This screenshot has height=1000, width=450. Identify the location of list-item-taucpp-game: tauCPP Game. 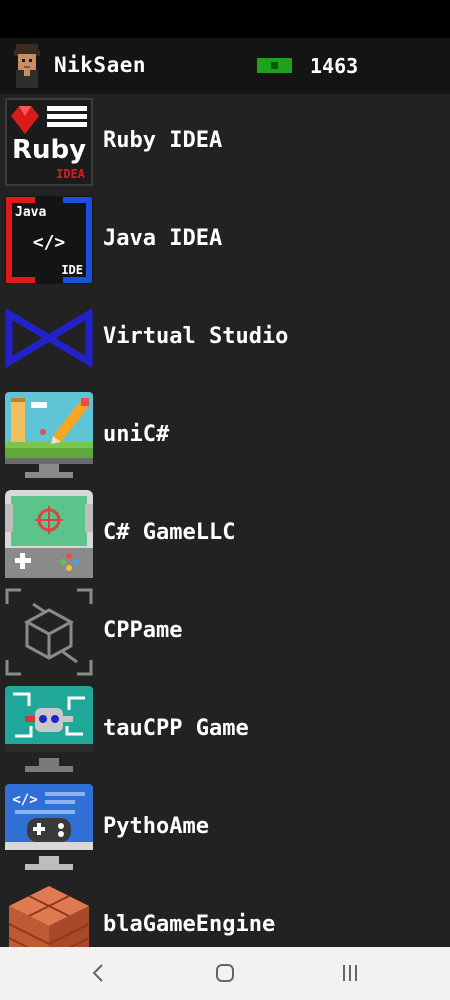
(225, 731).